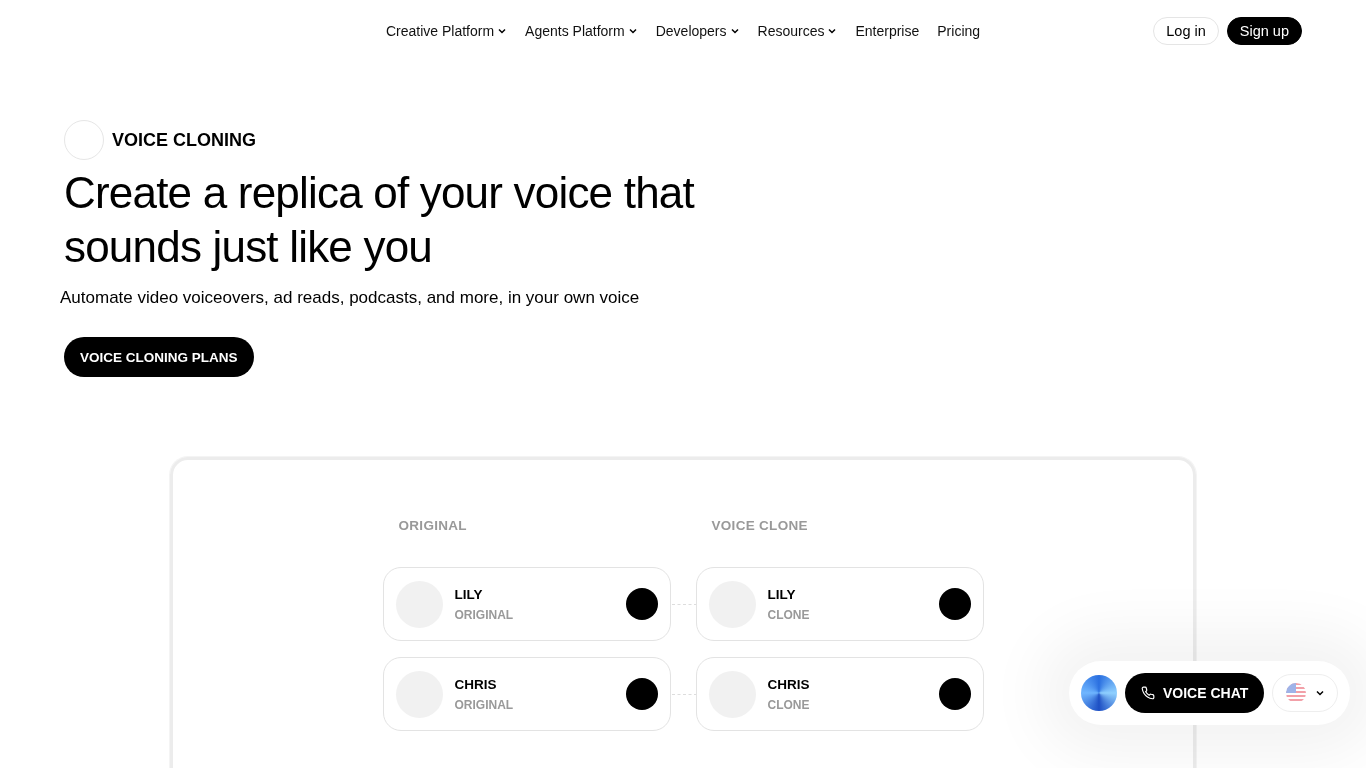 The image size is (1366, 768). What do you see at coordinates (797, 31) in the screenshot?
I see `nav-link: Resources` at bounding box center [797, 31].